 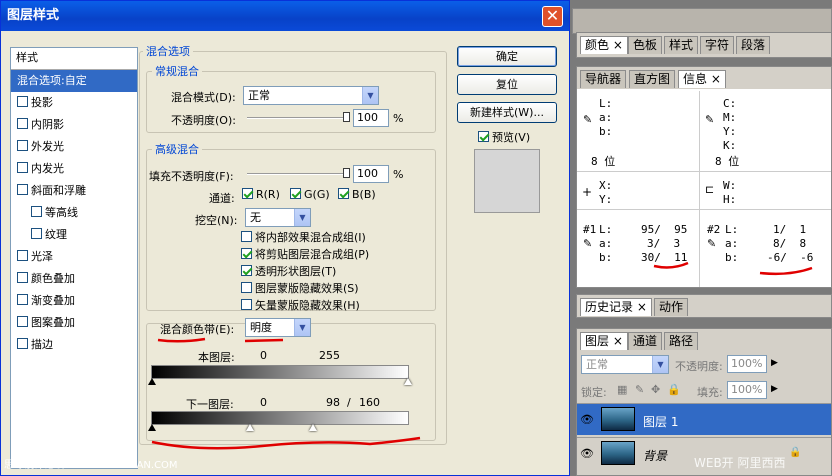 What do you see at coordinates (305, 254) in the screenshot?
I see `advanced-option: 将剪贴图层混合成组(P)` at bounding box center [305, 254].